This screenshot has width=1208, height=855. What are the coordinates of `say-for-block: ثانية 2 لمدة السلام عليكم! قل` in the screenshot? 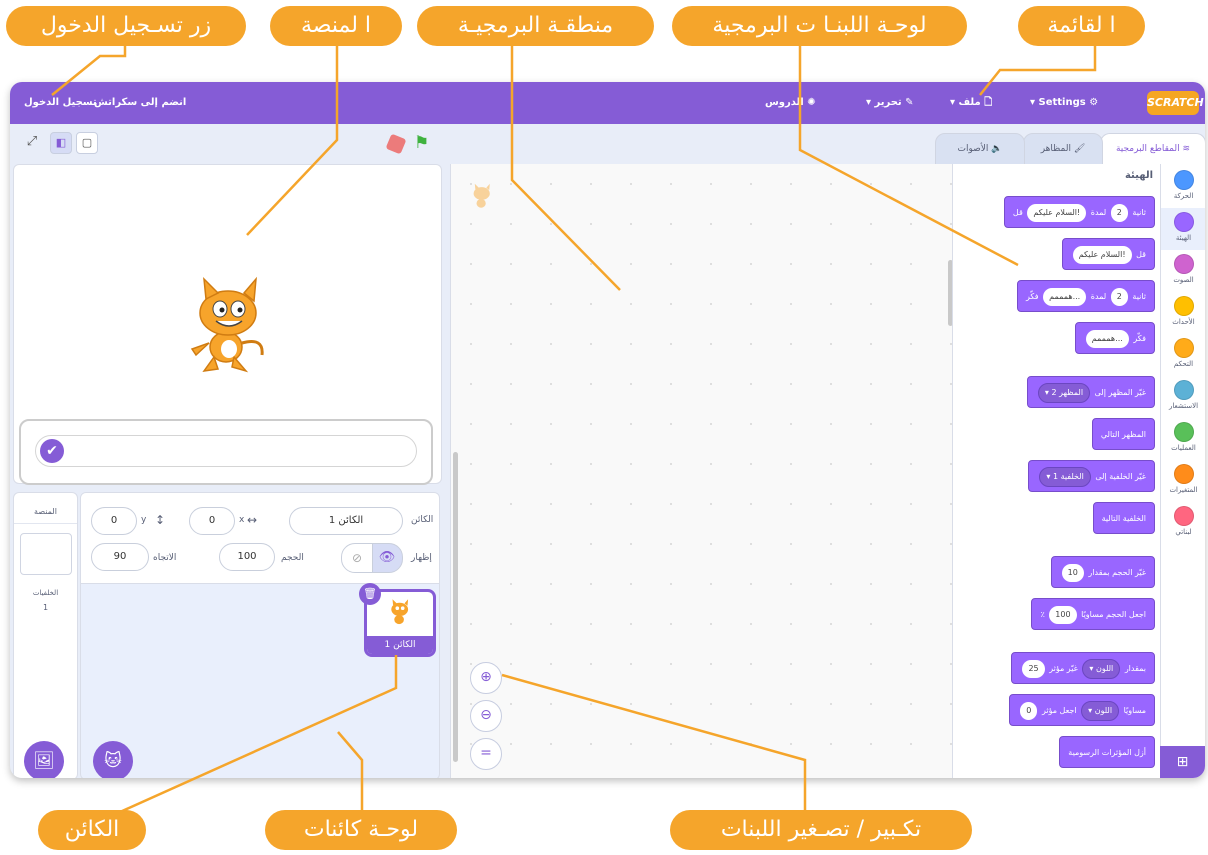 It's located at (1079, 212).